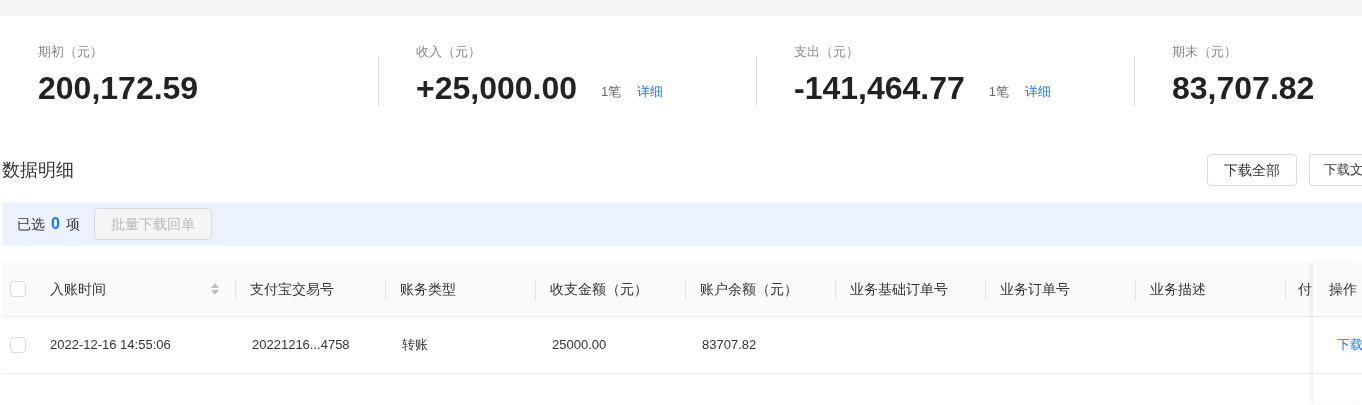  What do you see at coordinates (215, 289) in the screenshot?
I see `sort-icon` at bounding box center [215, 289].